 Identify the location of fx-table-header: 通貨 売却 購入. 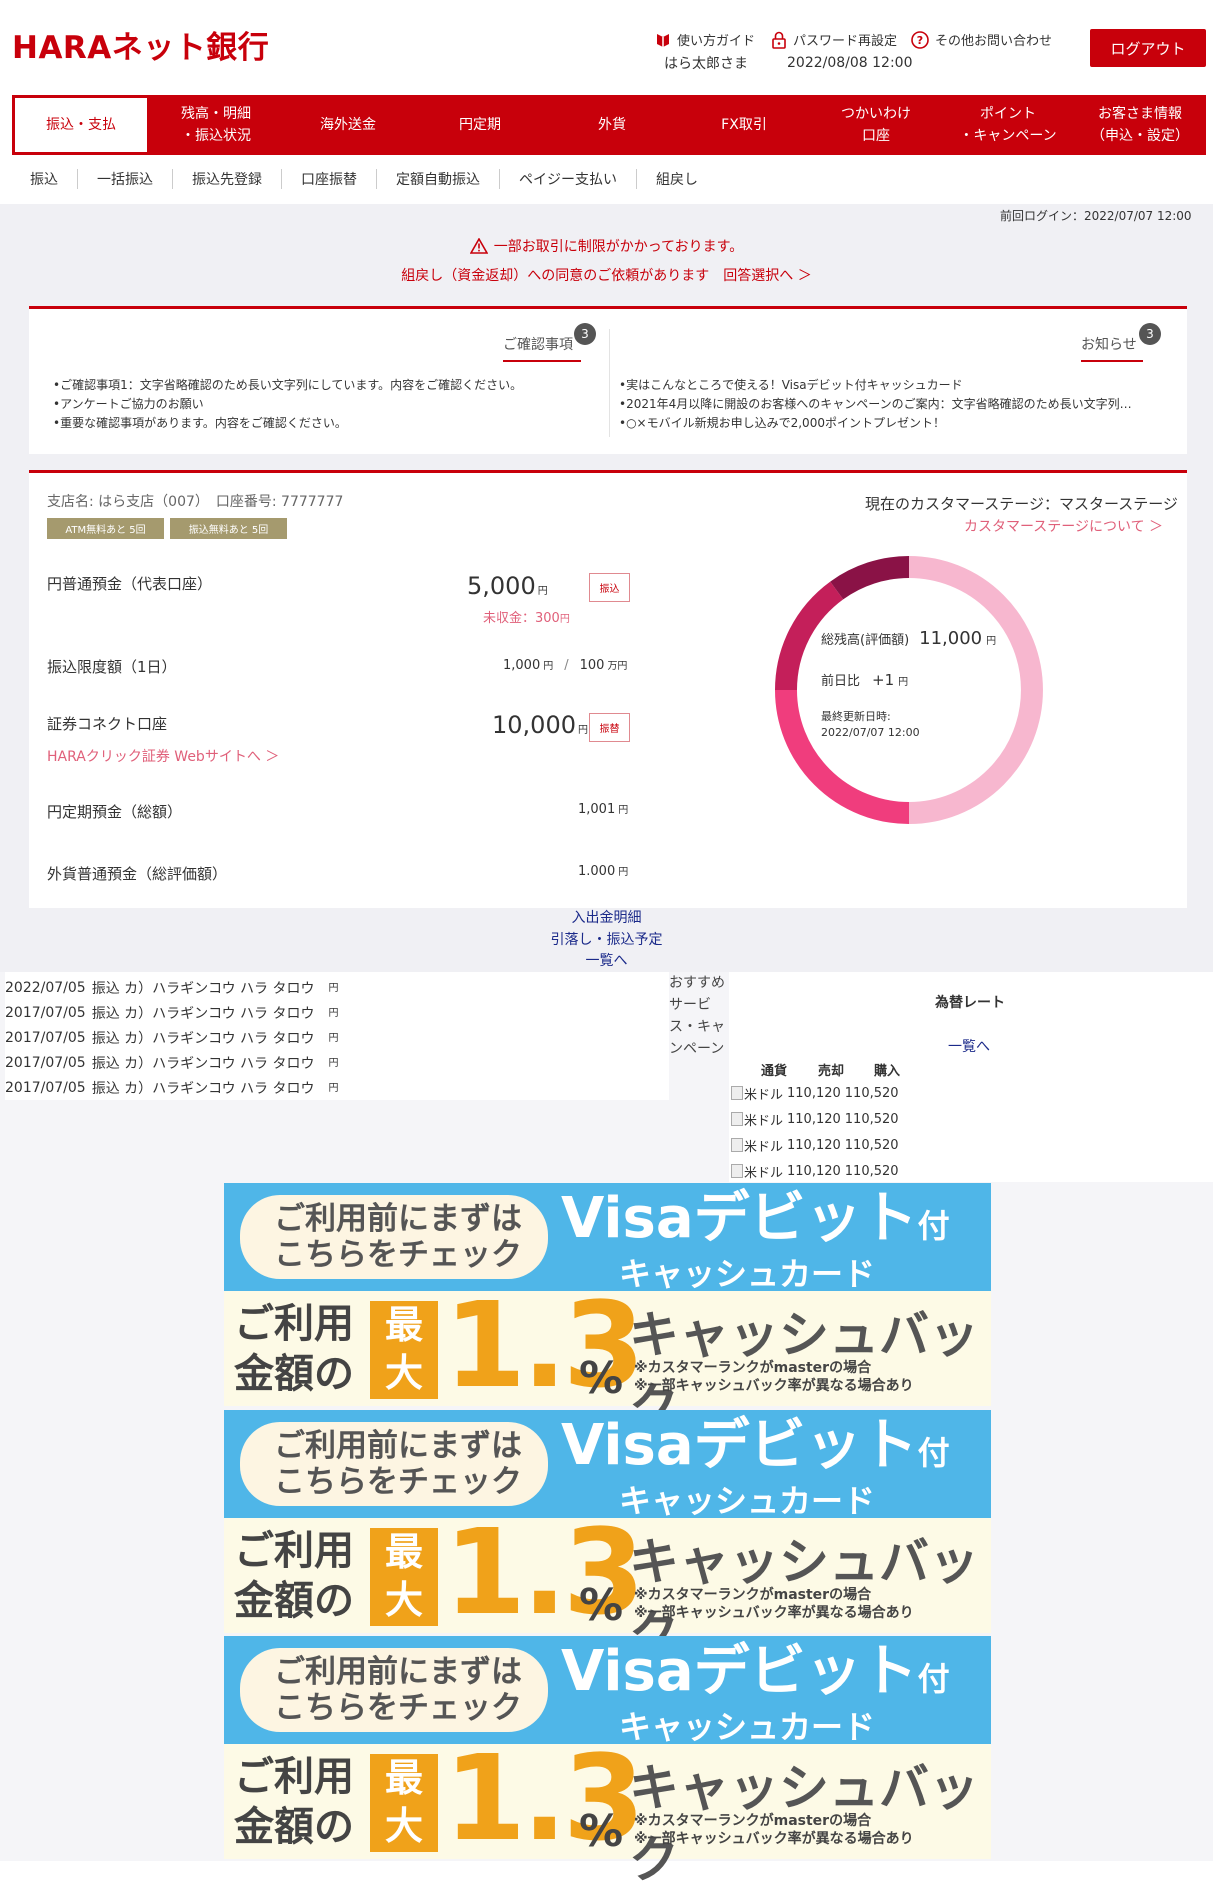
(845, 1069).